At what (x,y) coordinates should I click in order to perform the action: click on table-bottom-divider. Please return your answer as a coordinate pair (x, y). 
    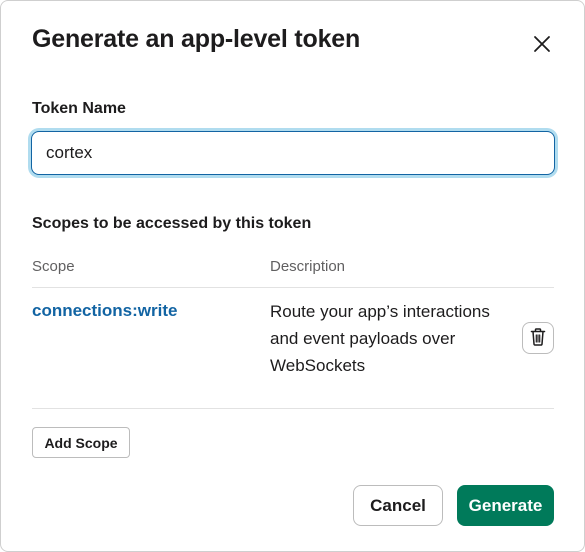
    Looking at the image, I should click on (293, 408).